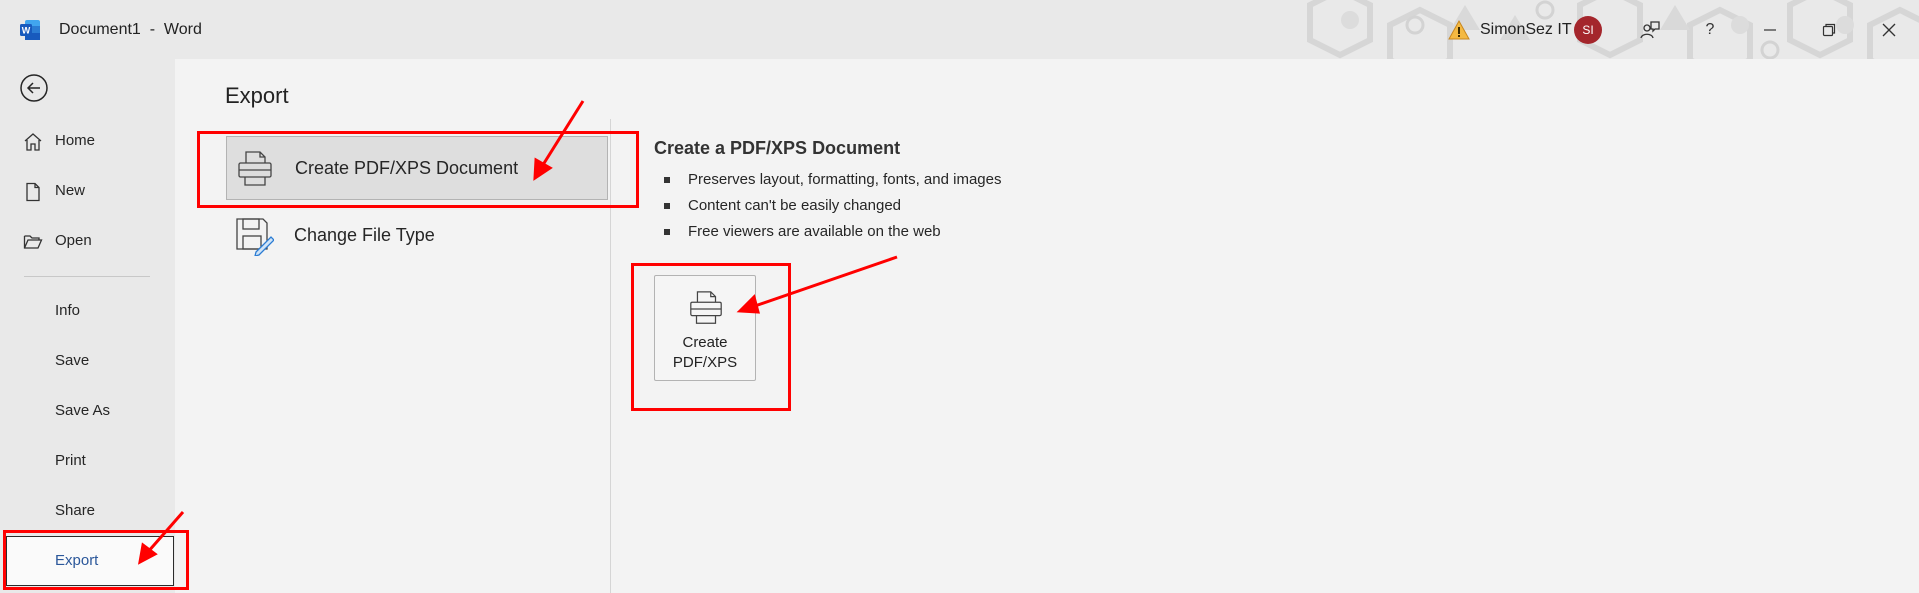 The image size is (1919, 593). I want to click on word-logo-icon: W, so click(30, 30).